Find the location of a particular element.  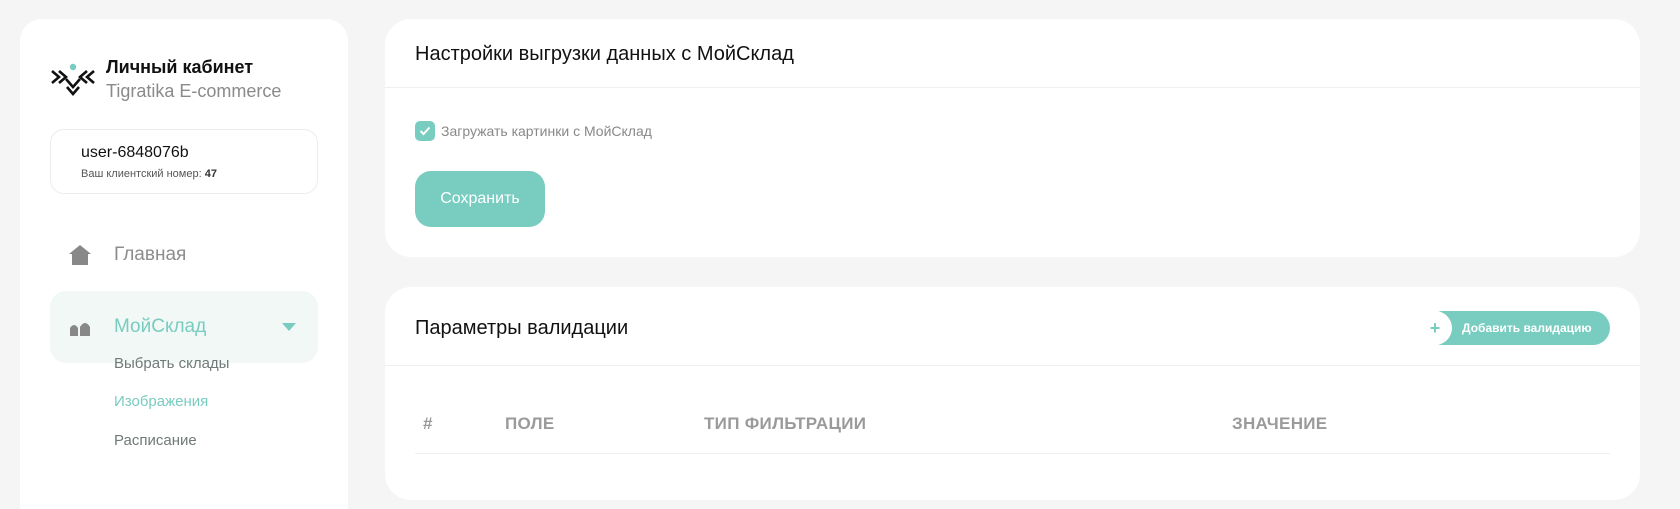

home-icon is located at coordinates (80, 255).